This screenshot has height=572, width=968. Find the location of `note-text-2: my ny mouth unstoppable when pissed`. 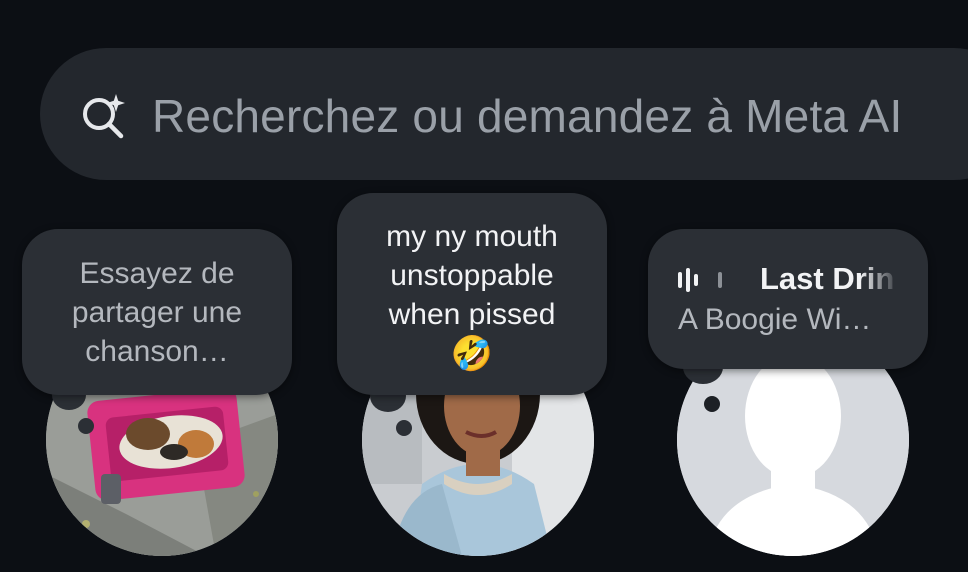

note-text-2: my ny mouth unstoppable when pissed is located at coordinates (472, 275).